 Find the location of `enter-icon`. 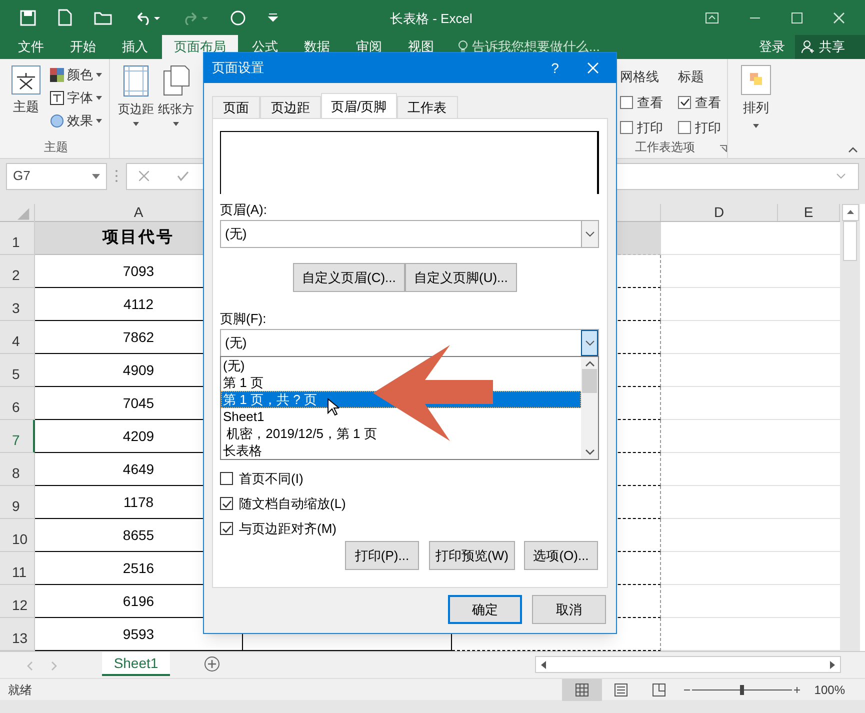

enter-icon is located at coordinates (183, 176).